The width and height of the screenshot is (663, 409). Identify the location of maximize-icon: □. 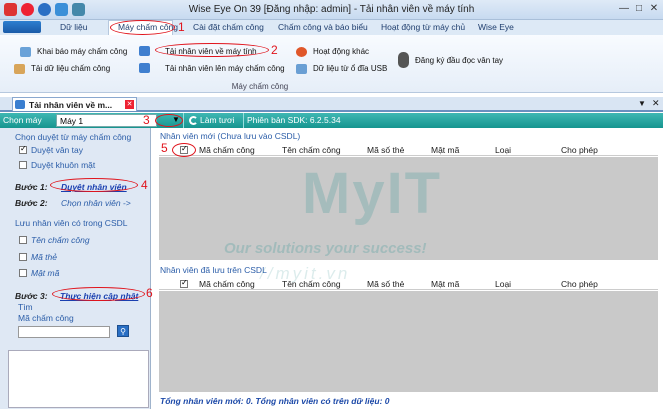
(639, 9).